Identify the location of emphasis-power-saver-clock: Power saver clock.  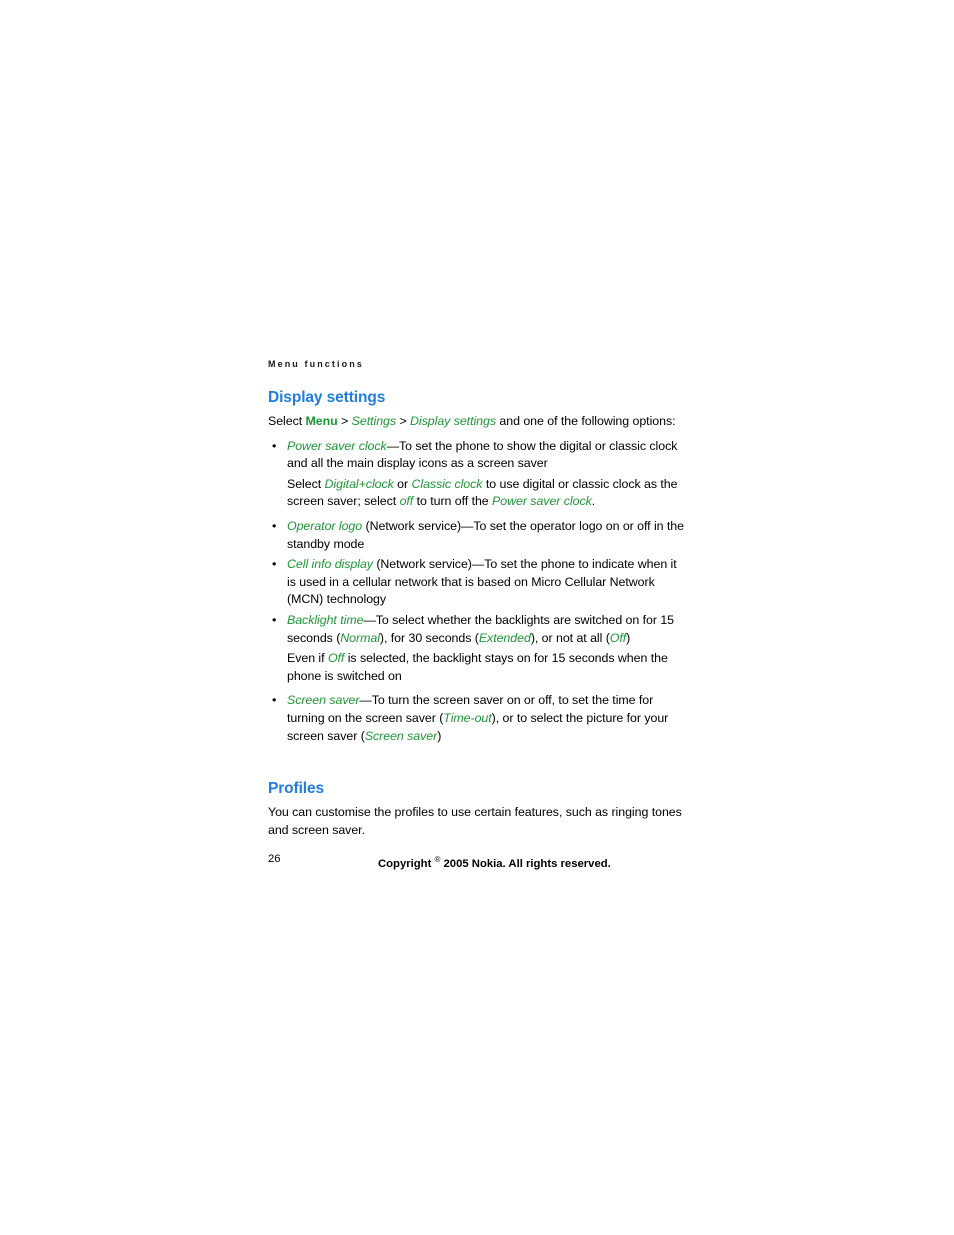
(542, 501).